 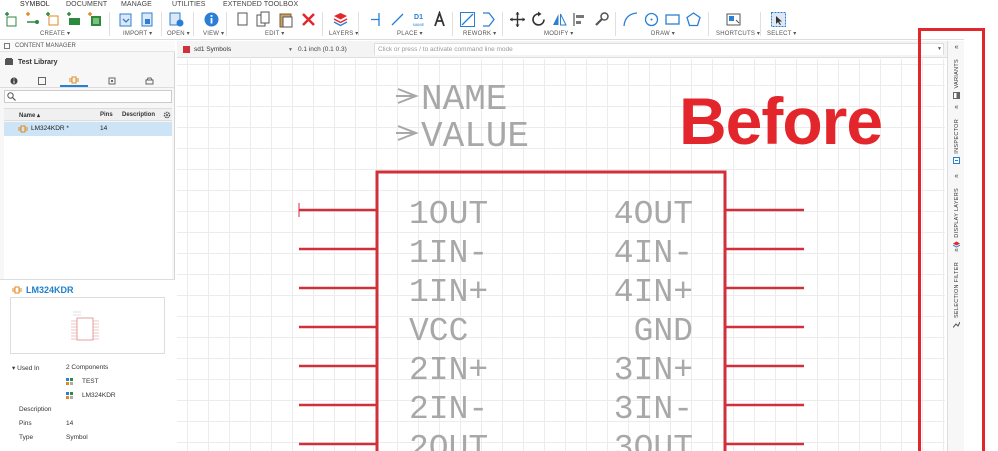 I want to click on pin-label-right: 3IN-, so click(x=653, y=409).